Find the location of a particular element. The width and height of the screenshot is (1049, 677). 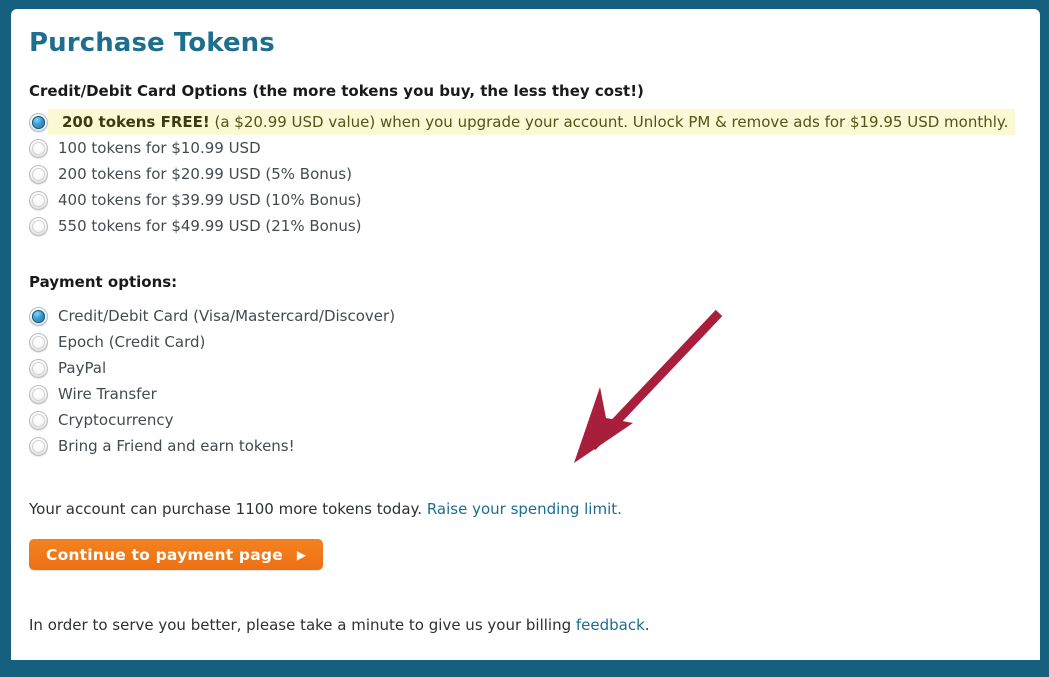

payment-option-row: Wire Transfer is located at coordinates (526, 394).